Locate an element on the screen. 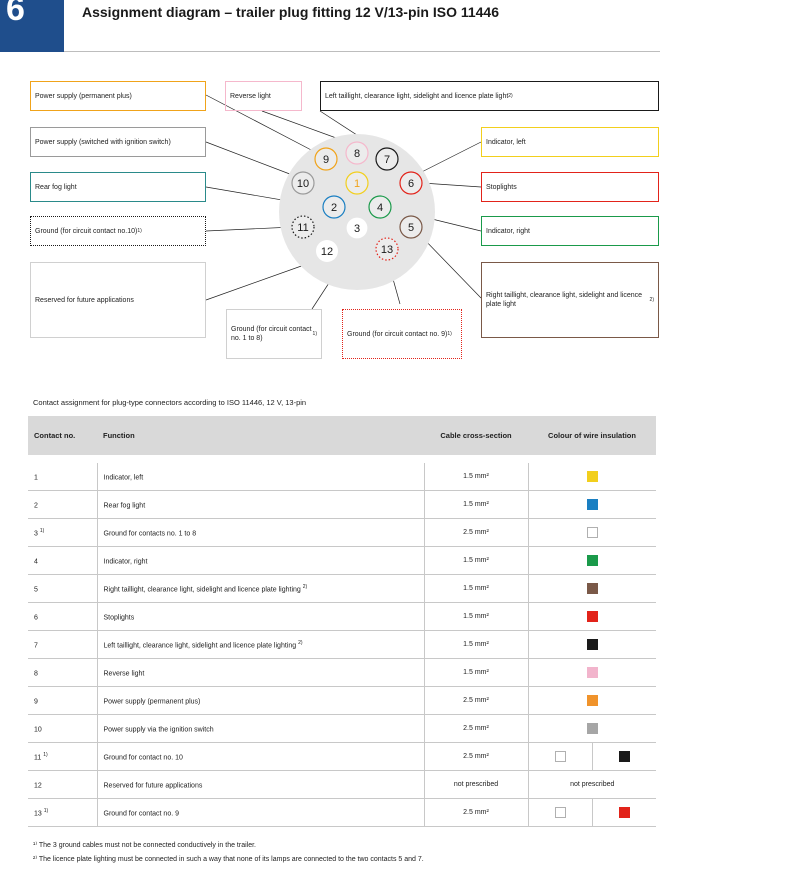  callout-reverse-light: Reverse light is located at coordinates (263, 96).